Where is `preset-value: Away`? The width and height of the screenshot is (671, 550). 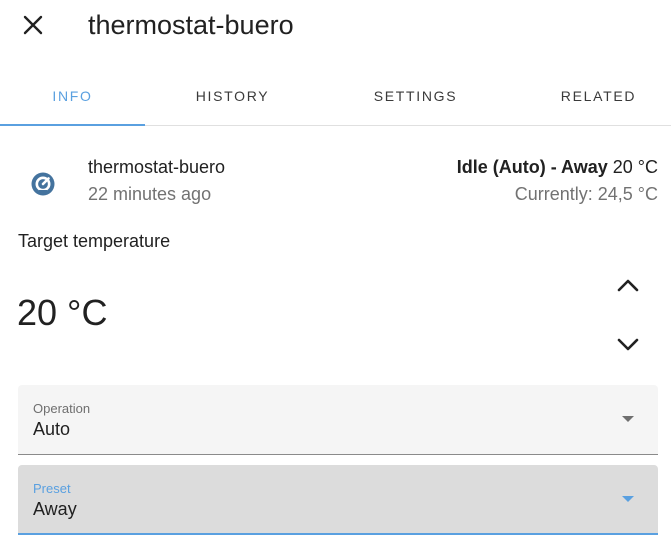
preset-value: Away is located at coordinates (55, 509).